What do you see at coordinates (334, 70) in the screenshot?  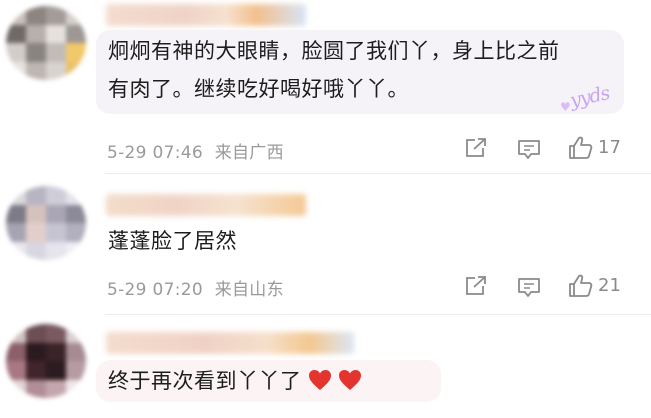 I see `comment-text: 炯炯有神的大眼睛，脸圆了我们丫，身上比之前 有肉了。继续吃好喝好哦丫丫。` at bounding box center [334, 70].